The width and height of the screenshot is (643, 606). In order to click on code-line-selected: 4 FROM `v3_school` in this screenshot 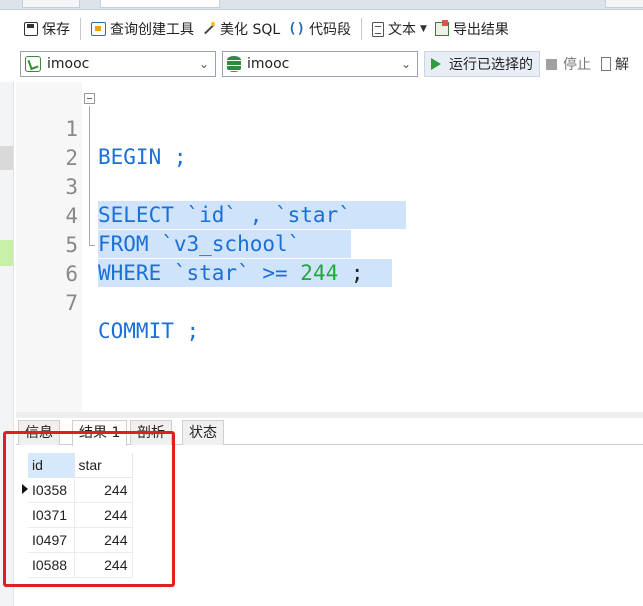, I will do `click(329, 216)`.